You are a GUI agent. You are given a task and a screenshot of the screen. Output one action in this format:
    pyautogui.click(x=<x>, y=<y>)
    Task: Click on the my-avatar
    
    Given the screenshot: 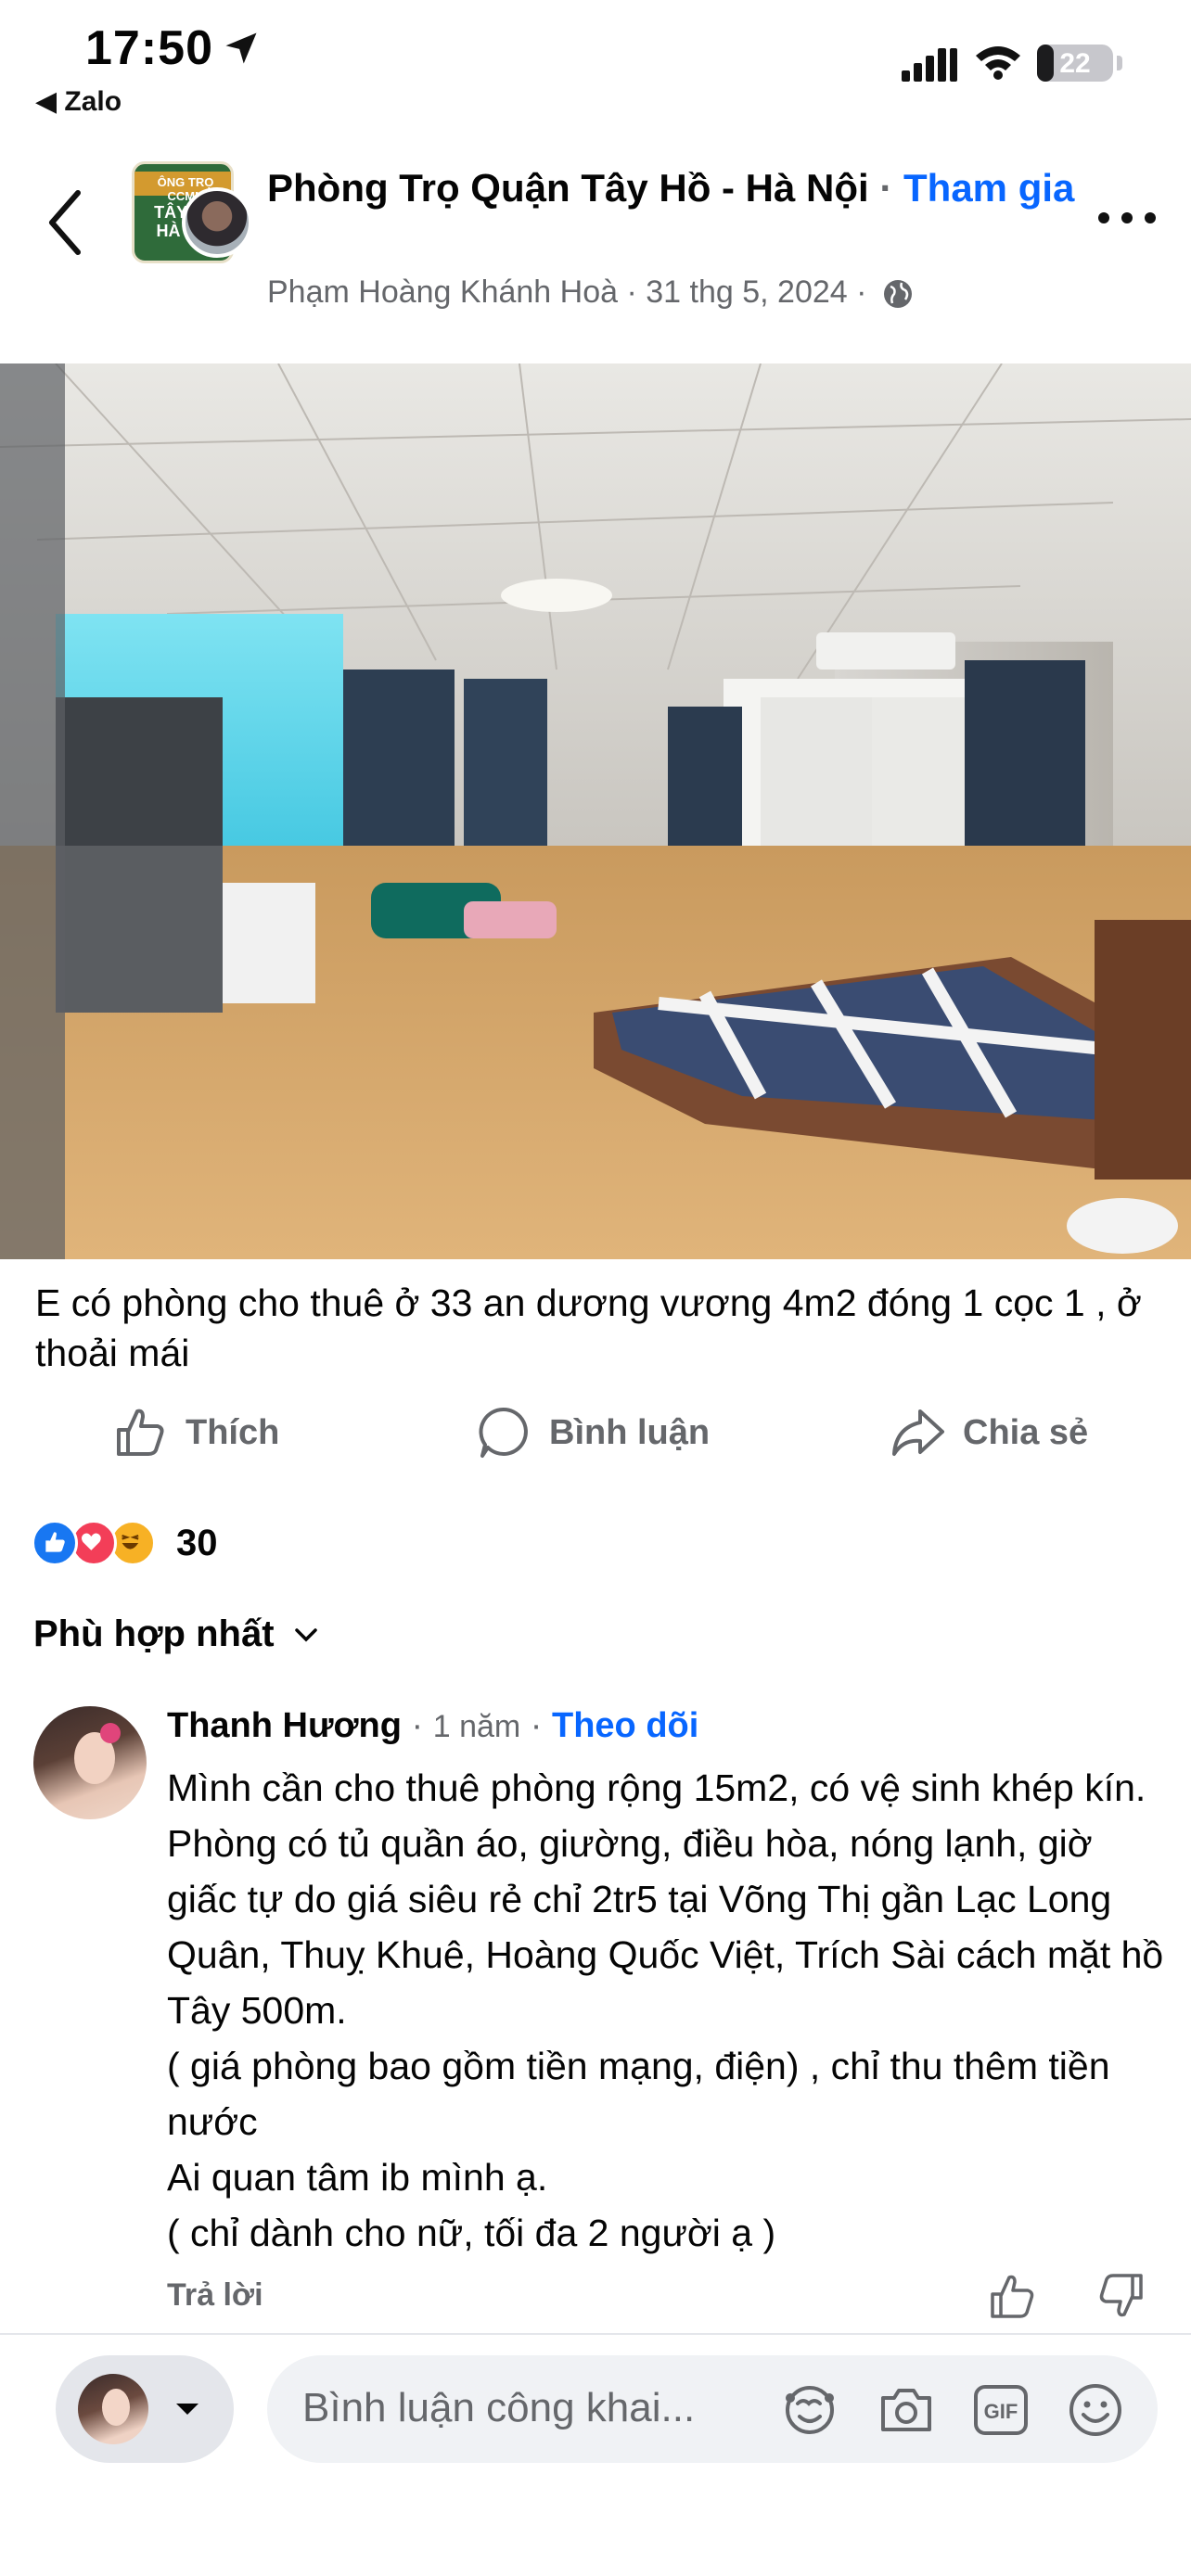 What is the action you would take?
    pyautogui.click(x=113, y=2409)
    